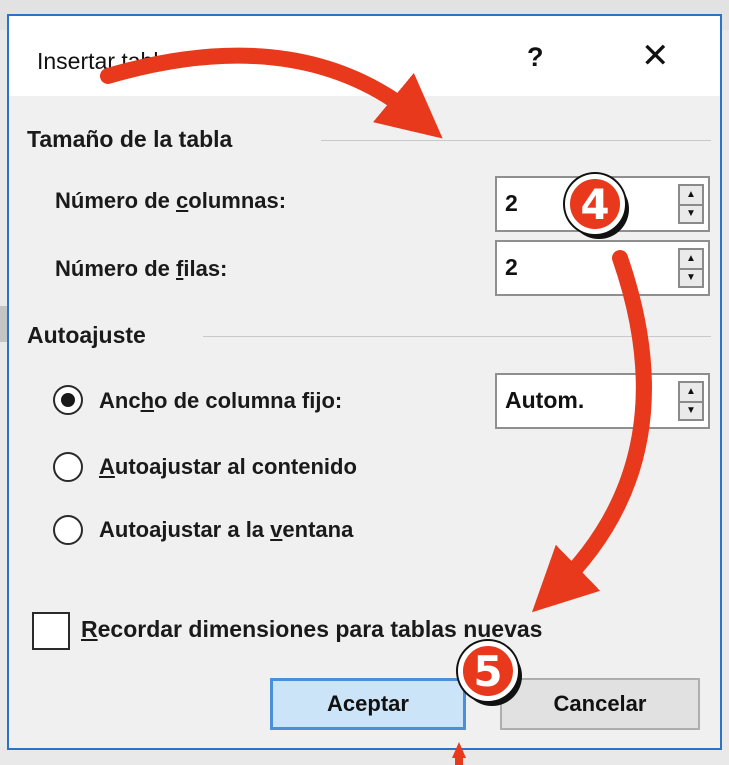 This screenshot has height=765, width=729. What do you see at coordinates (602, 268) in the screenshot?
I see `rows-spinner: 2 ▲ ▼` at bounding box center [602, 268].